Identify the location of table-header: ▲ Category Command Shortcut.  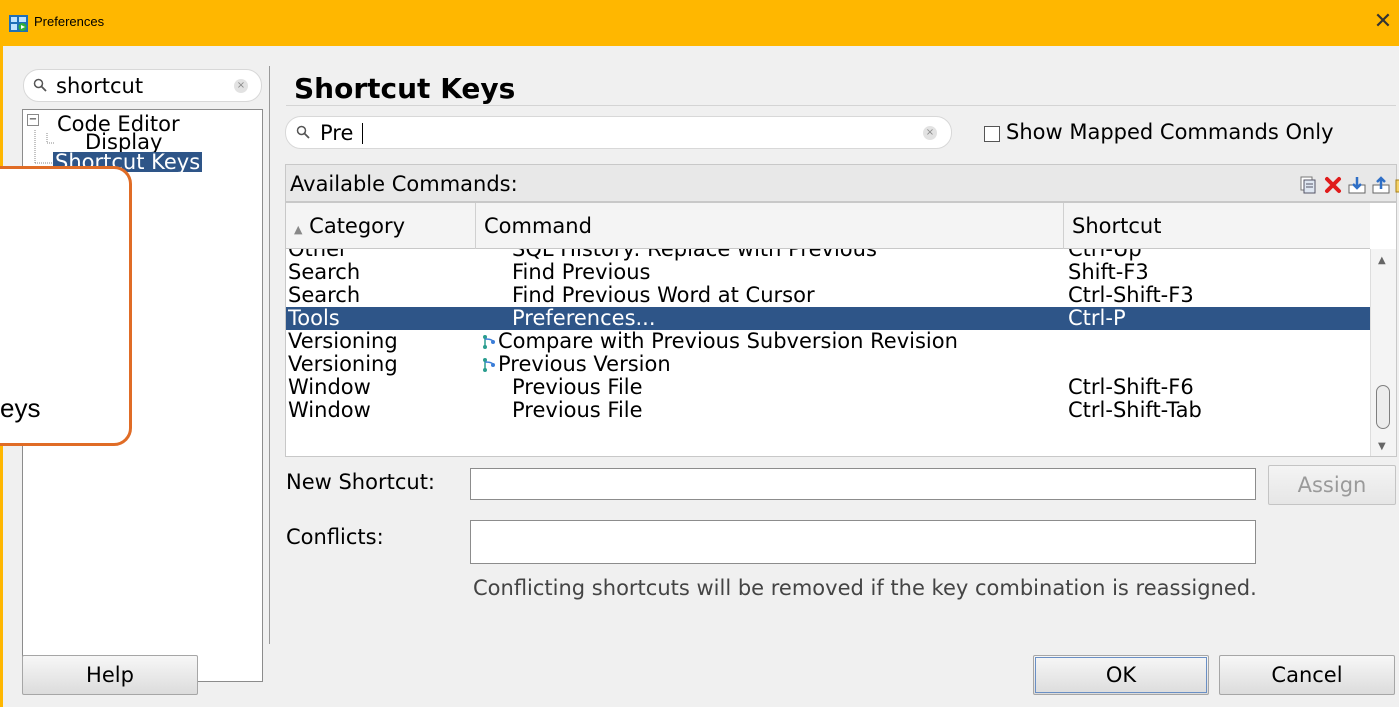
(828, 226).